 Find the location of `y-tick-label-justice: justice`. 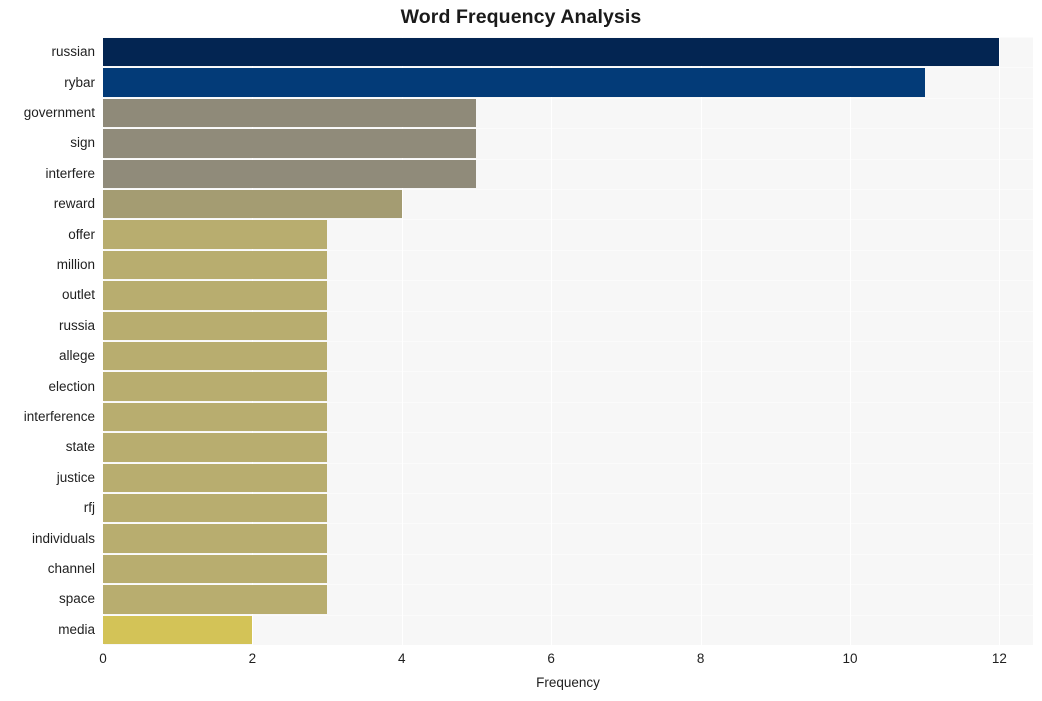

y-tick-label-justice: justice is located at coordinates (75, 477).